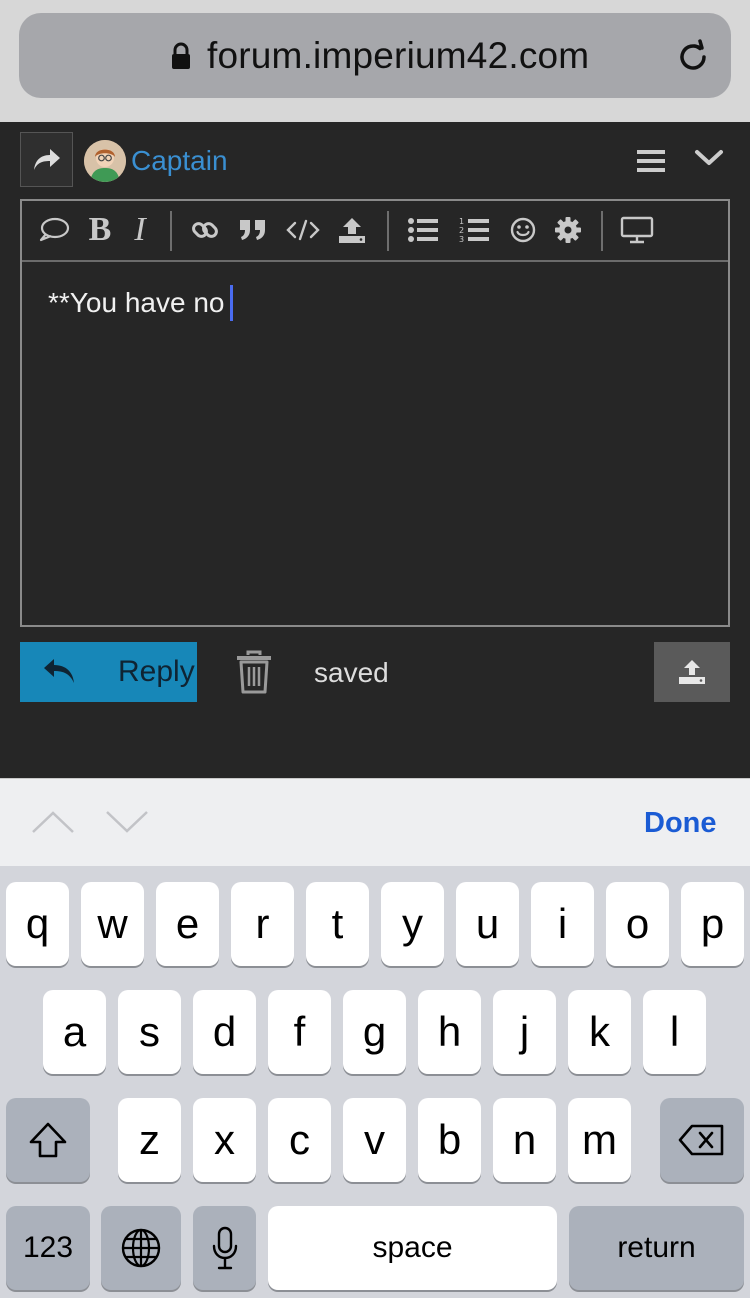  I want to click on globe-icon, so click(141, 1248).